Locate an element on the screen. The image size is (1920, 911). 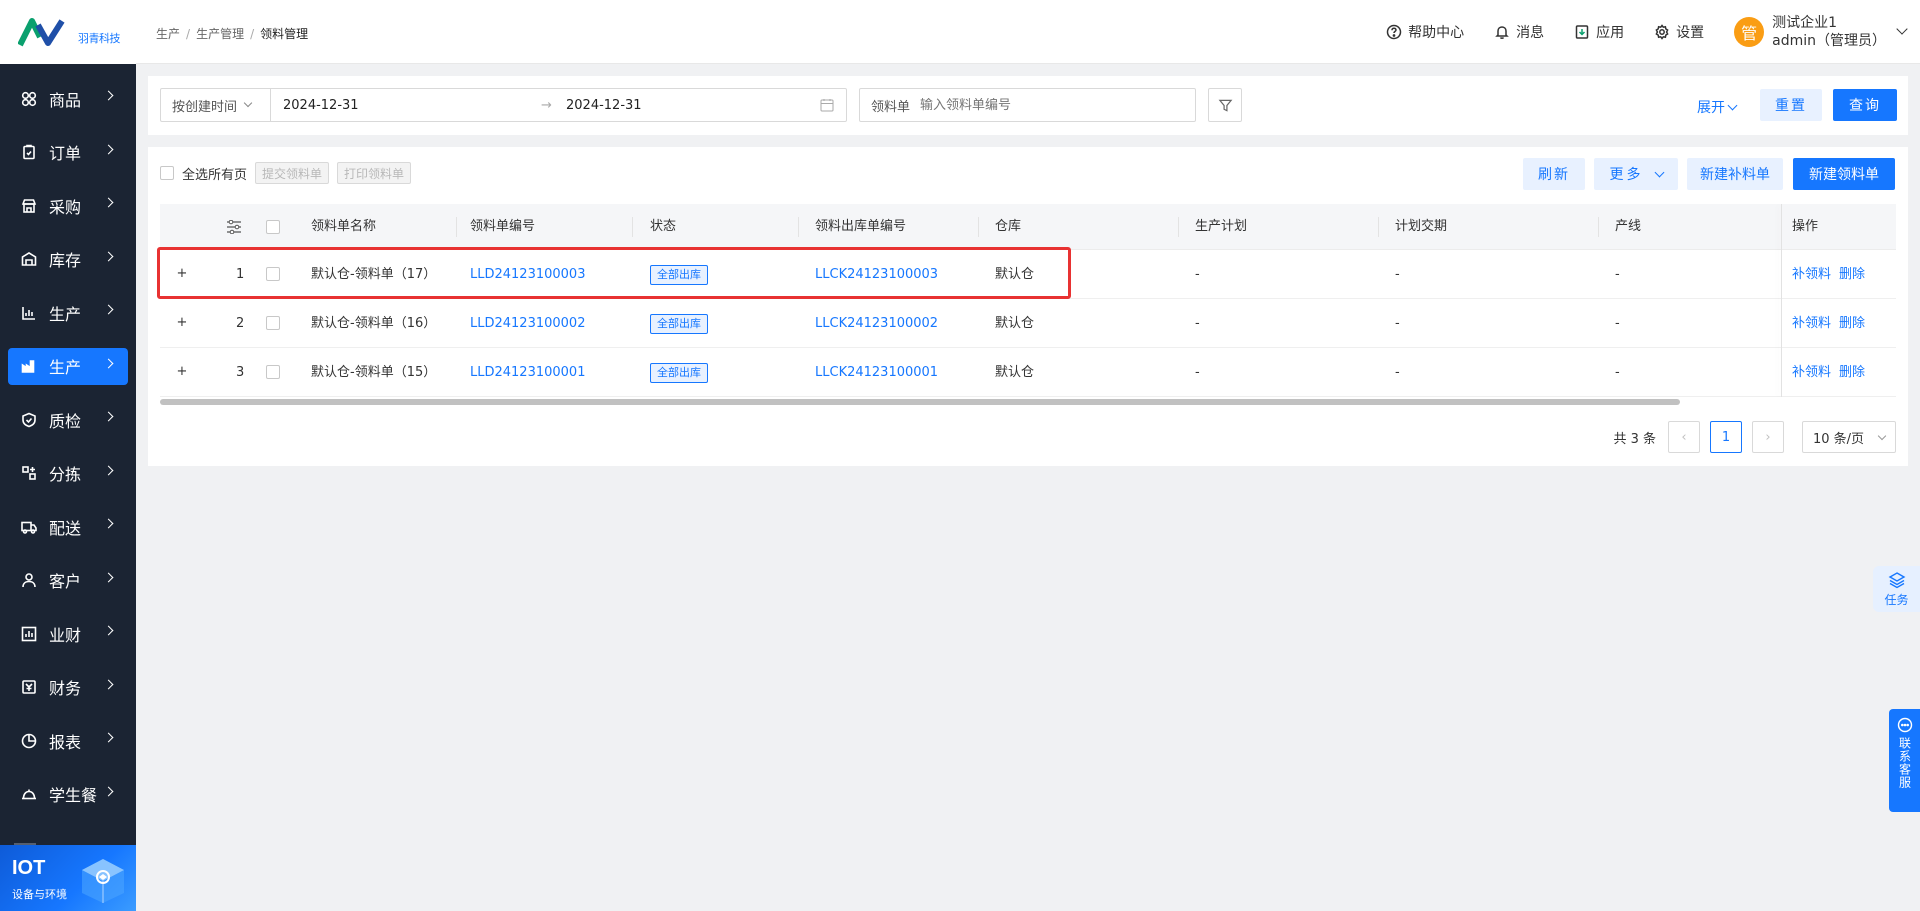
date-range-picker: 2024-12-31 → 2024-12-31 is located at coordinates (558, 105).